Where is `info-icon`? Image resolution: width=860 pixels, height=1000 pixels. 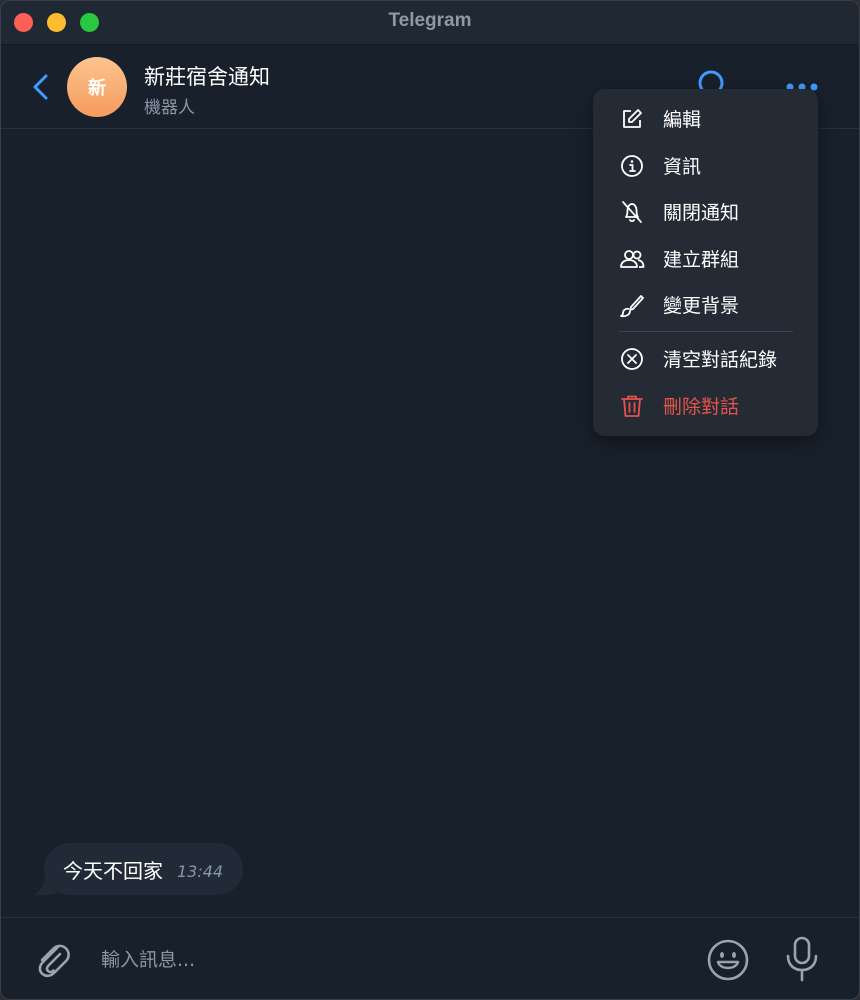
info-icon is located at coordinates (632, 166).